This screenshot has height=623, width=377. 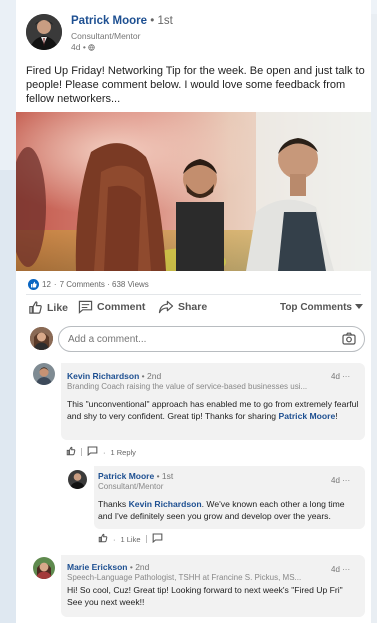 I want to click on commenter-name: Marie Erickson • 2nd, so click(x=108, y=567).